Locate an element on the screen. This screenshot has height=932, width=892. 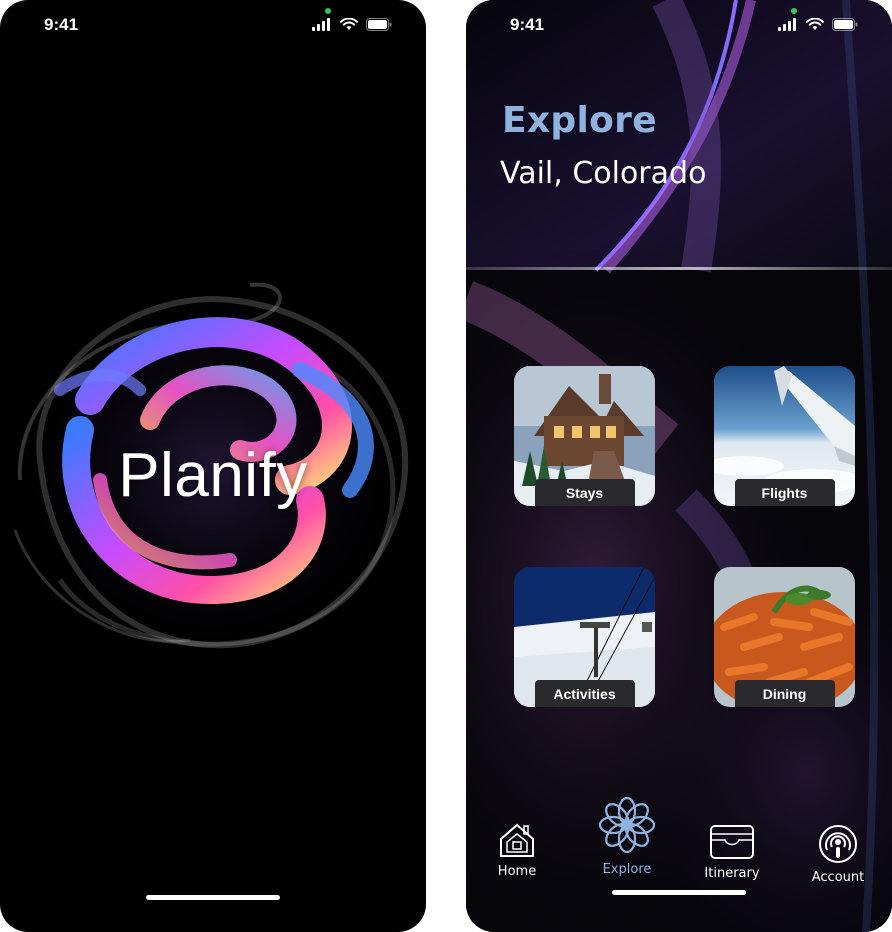
podcast-person-icon is located at coordinates (838, 844).